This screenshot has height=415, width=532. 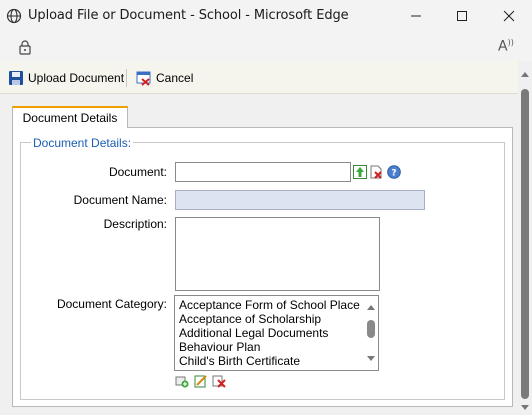 What do you see at coordinates (239, 361) in the screenshot?
I see `list-item: Child's Birth Certificate` at bounding box center [239, 361].